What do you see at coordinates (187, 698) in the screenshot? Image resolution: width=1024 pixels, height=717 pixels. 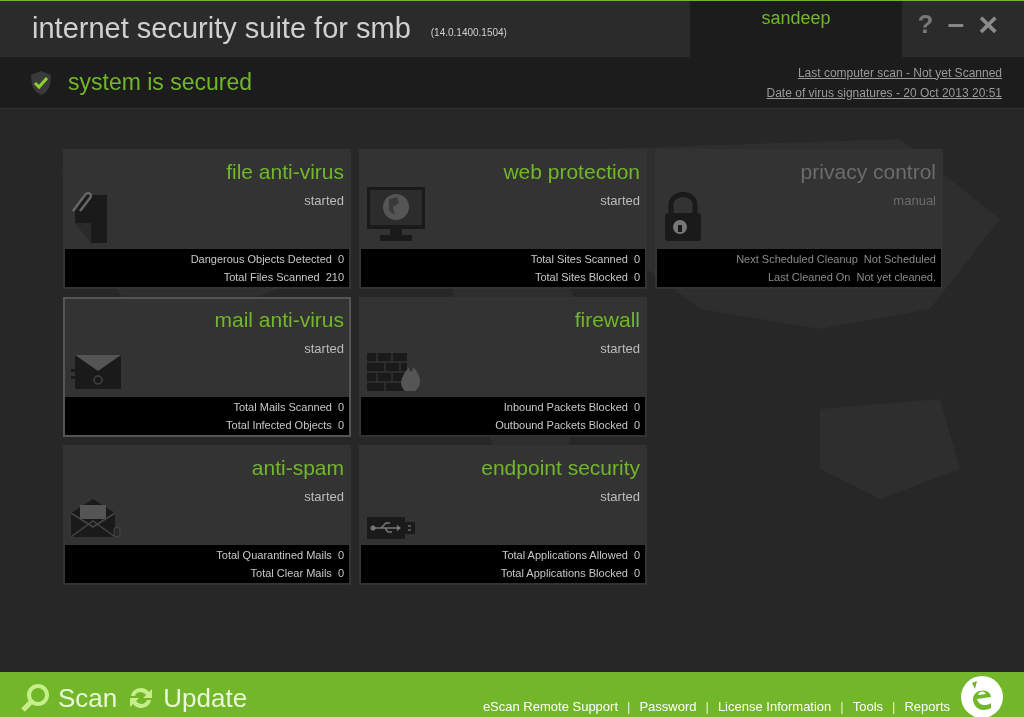 I see `update-button: Update` at bounding box center [187, 698].